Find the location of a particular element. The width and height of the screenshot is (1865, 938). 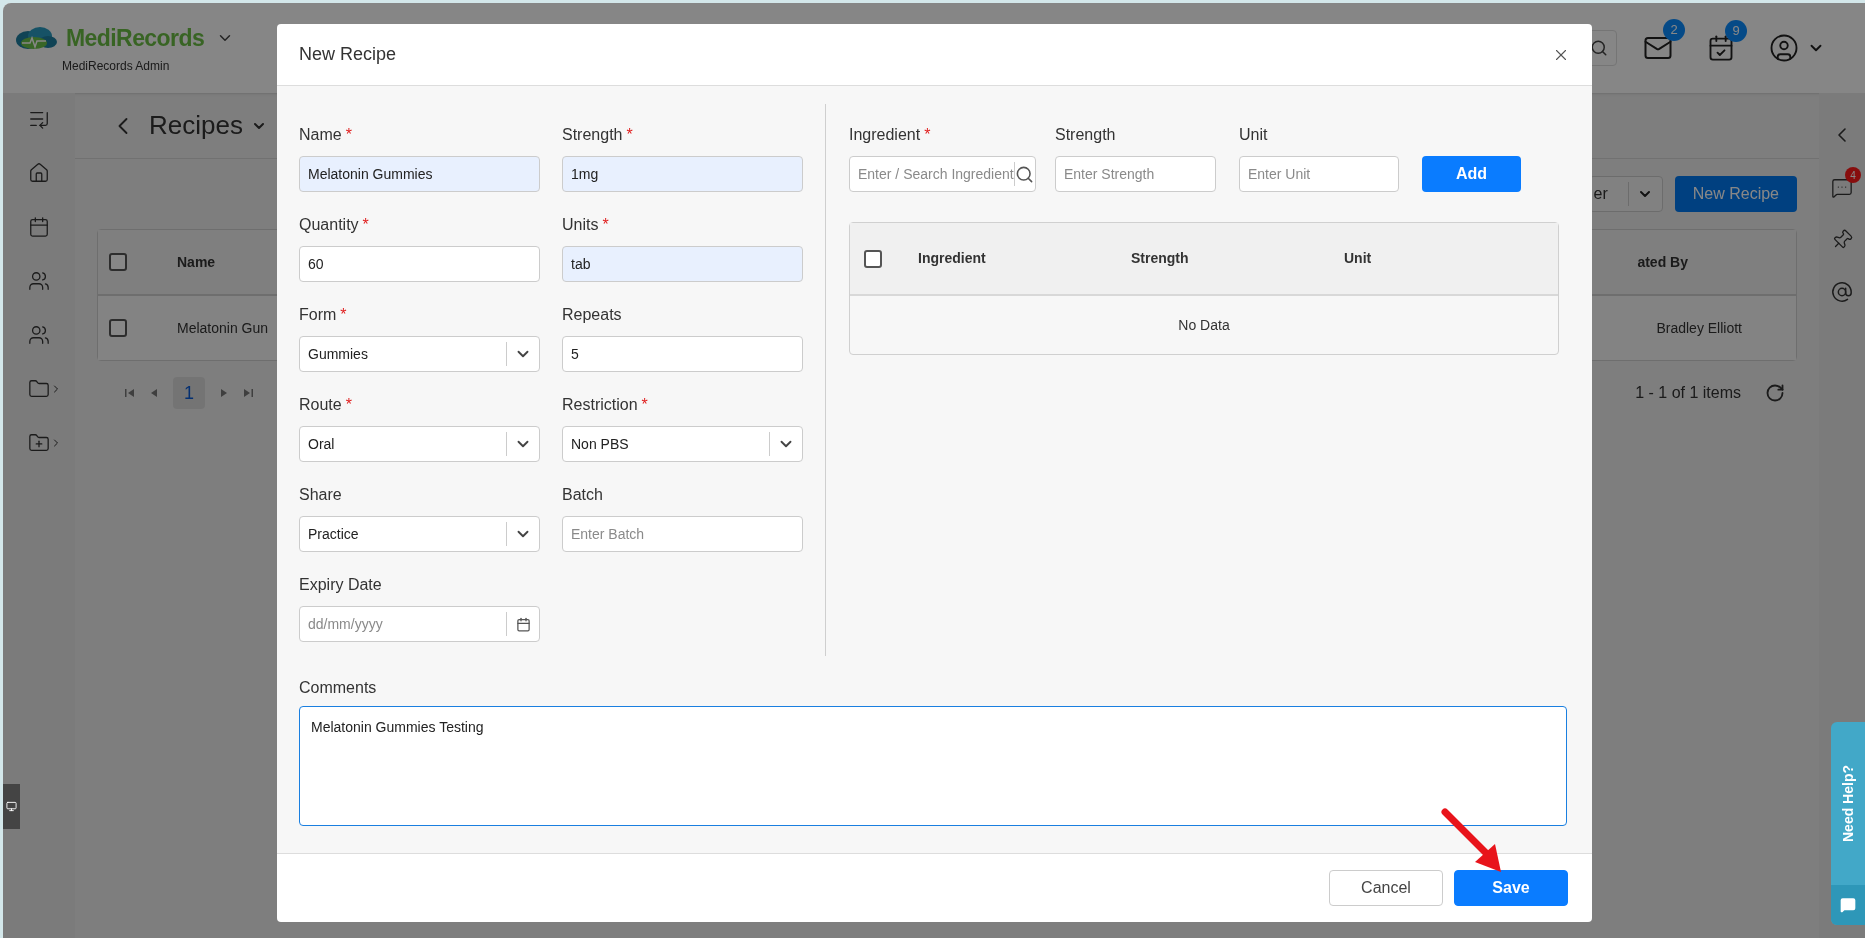

field-value: 60 is located at coordinates (316, 264).